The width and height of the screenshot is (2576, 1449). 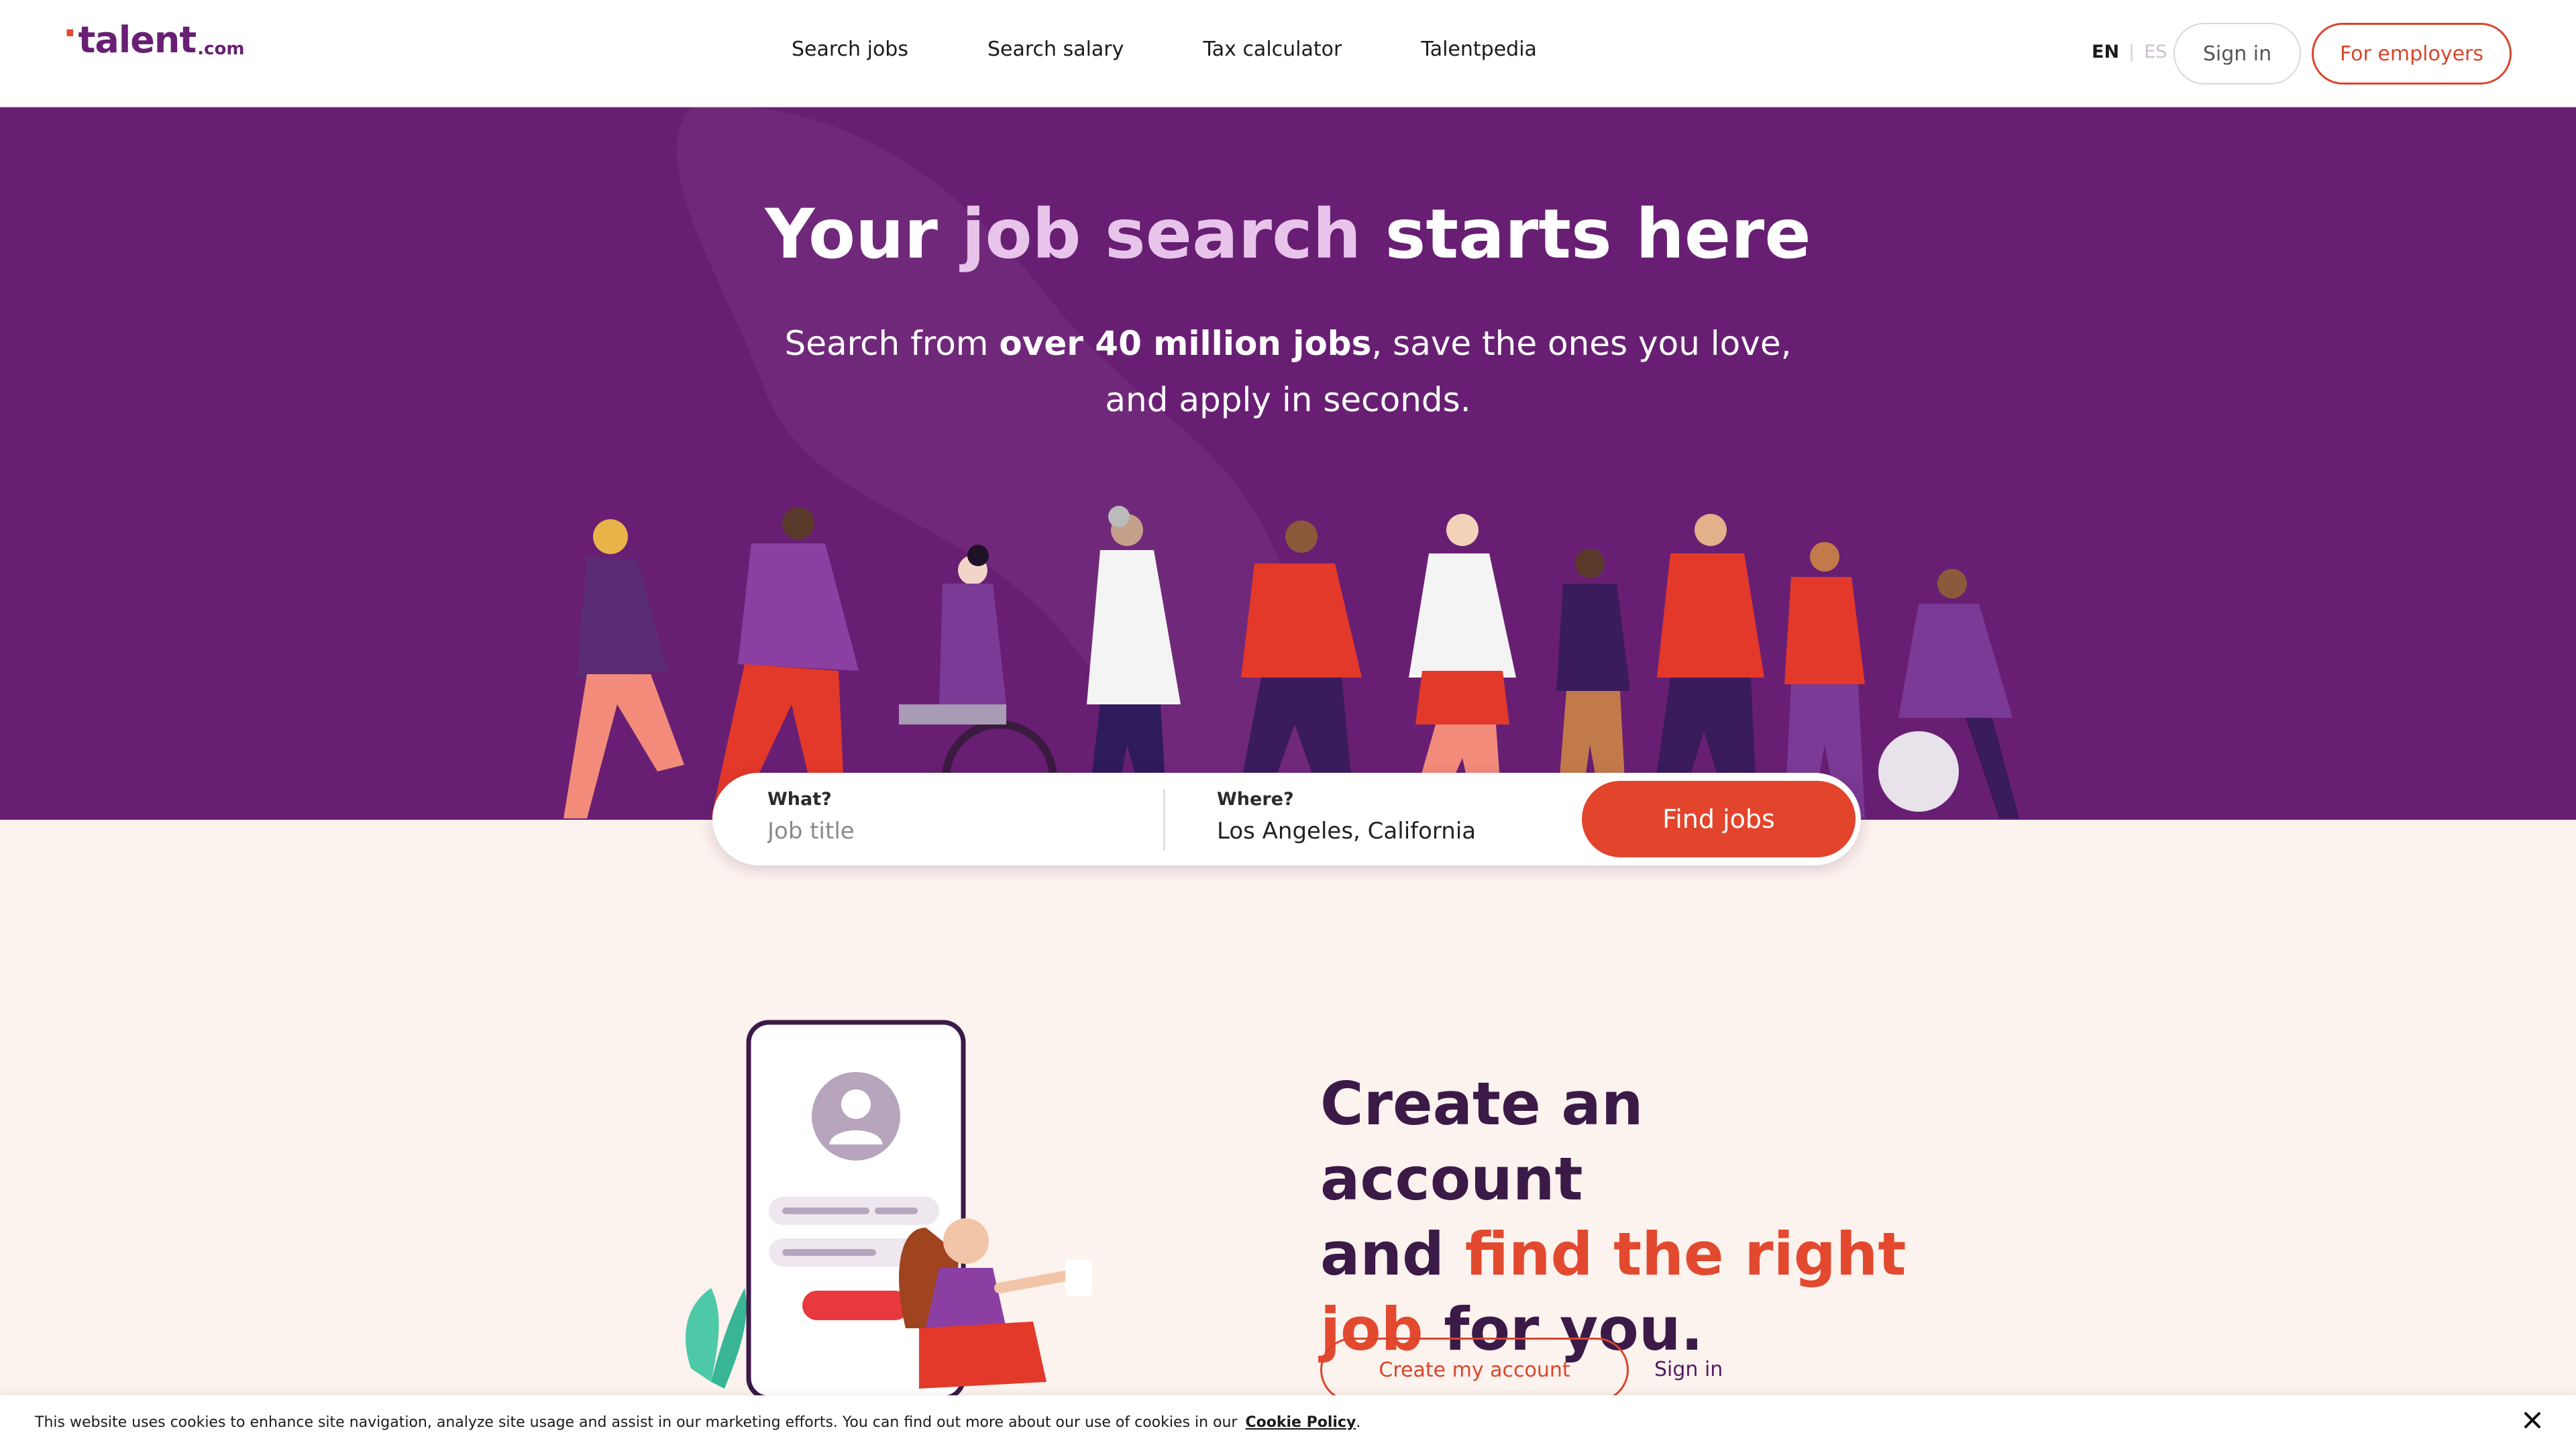 What do you see at coordinates (863, 234) in the screenshot?
I see `hero-title-pre: Your` at bounding box center [863, 234].